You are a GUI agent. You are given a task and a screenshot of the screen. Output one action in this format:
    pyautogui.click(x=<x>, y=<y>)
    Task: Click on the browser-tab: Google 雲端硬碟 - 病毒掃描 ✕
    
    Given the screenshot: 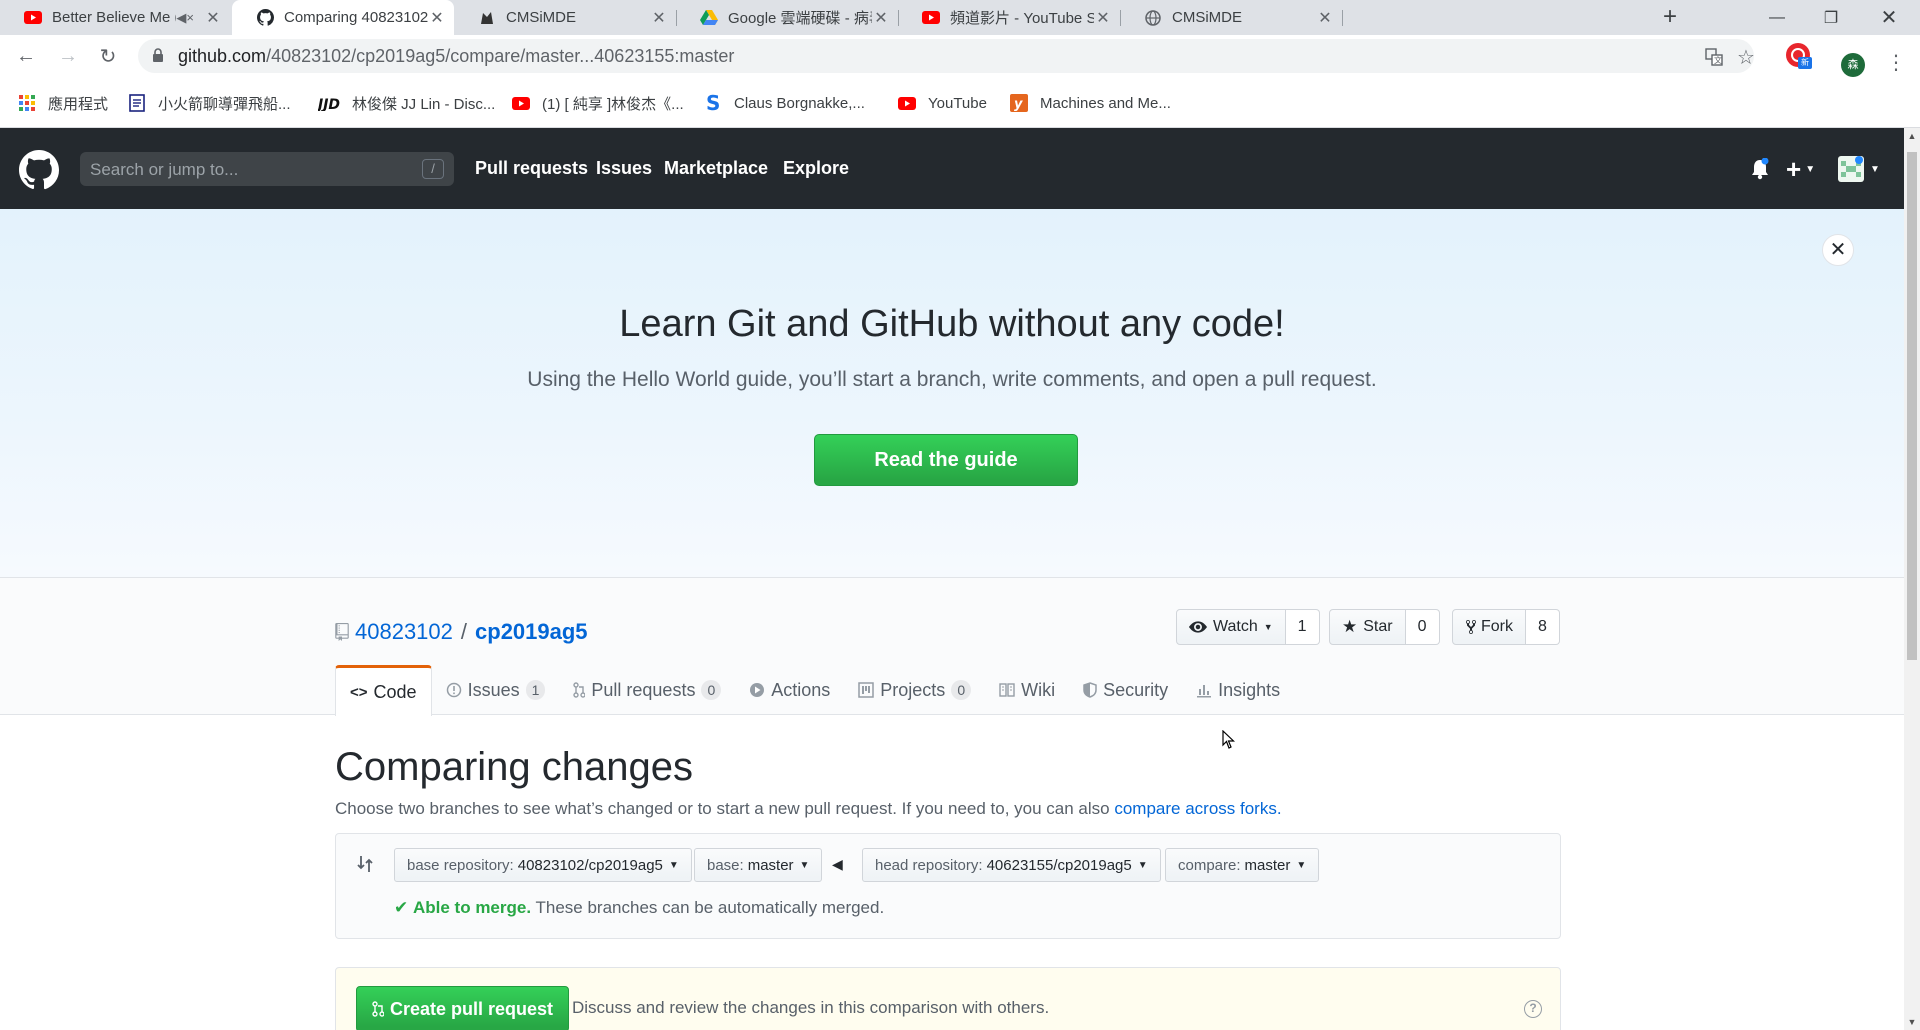 What is the action you would take?
    pyautogui.click(x=787, y=17)
    